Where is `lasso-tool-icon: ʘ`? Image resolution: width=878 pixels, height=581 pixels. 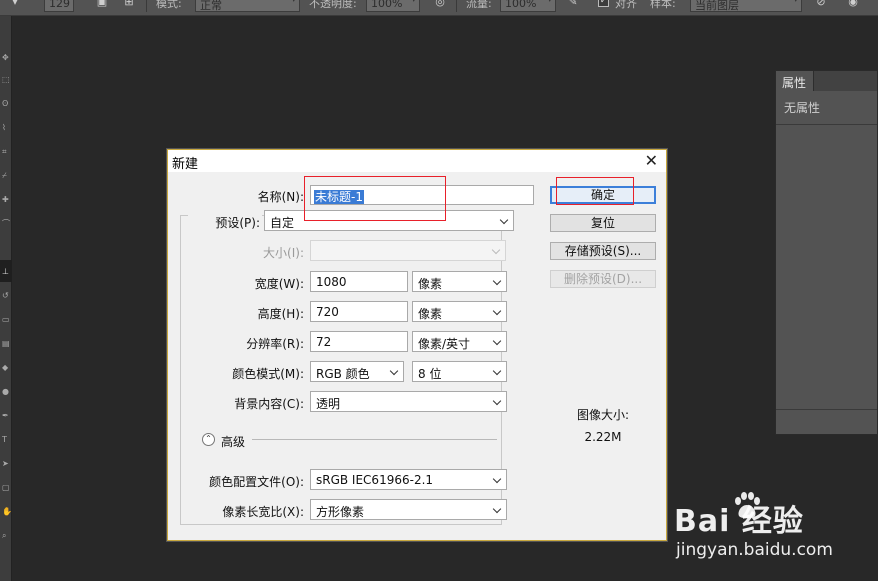 lasso-tool-icon: ʘ is located at coordinates (6, 104).